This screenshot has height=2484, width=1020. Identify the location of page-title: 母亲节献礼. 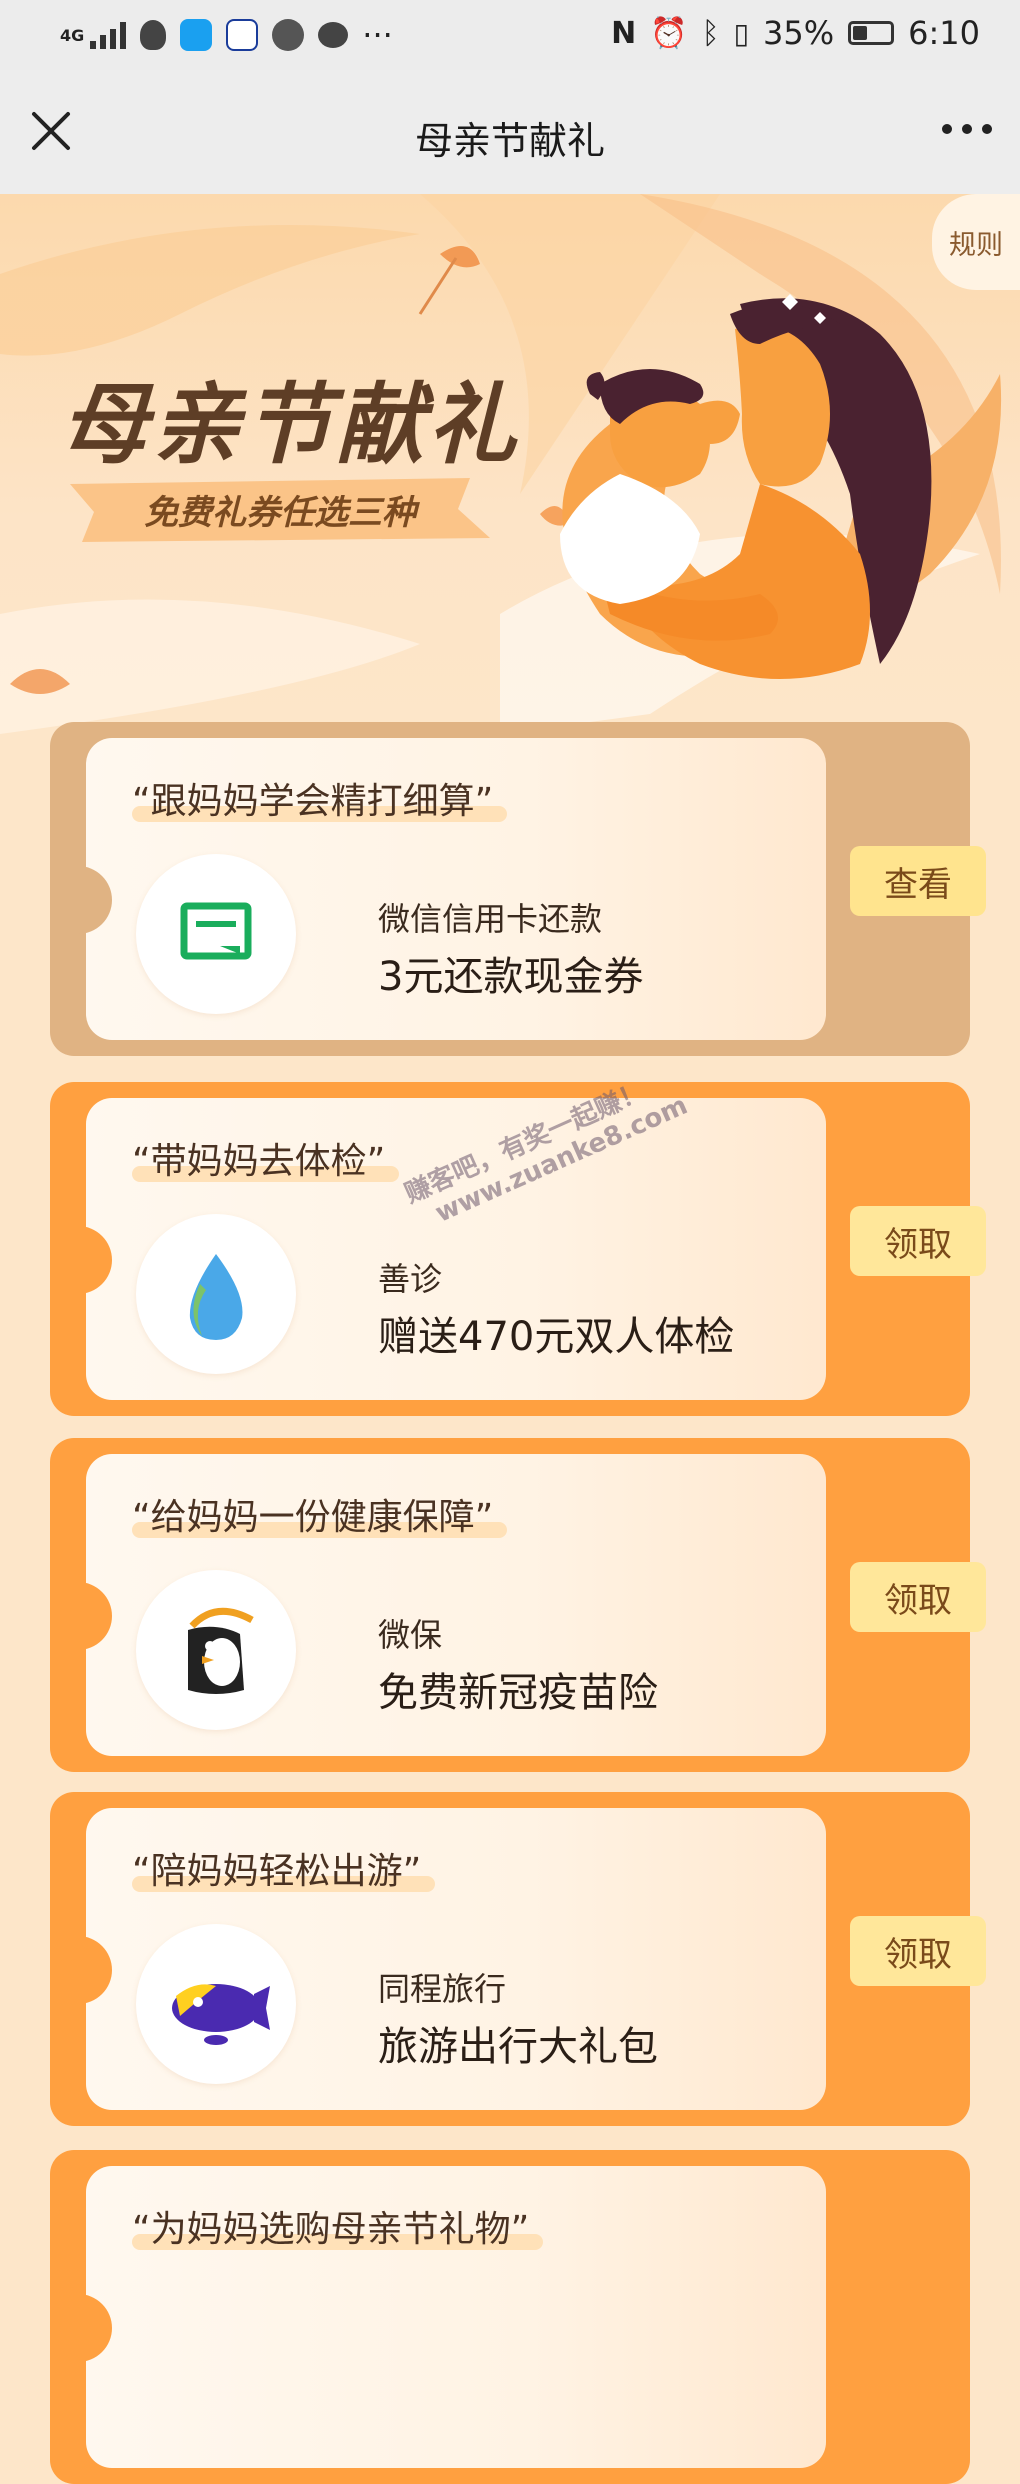
(509, 141).